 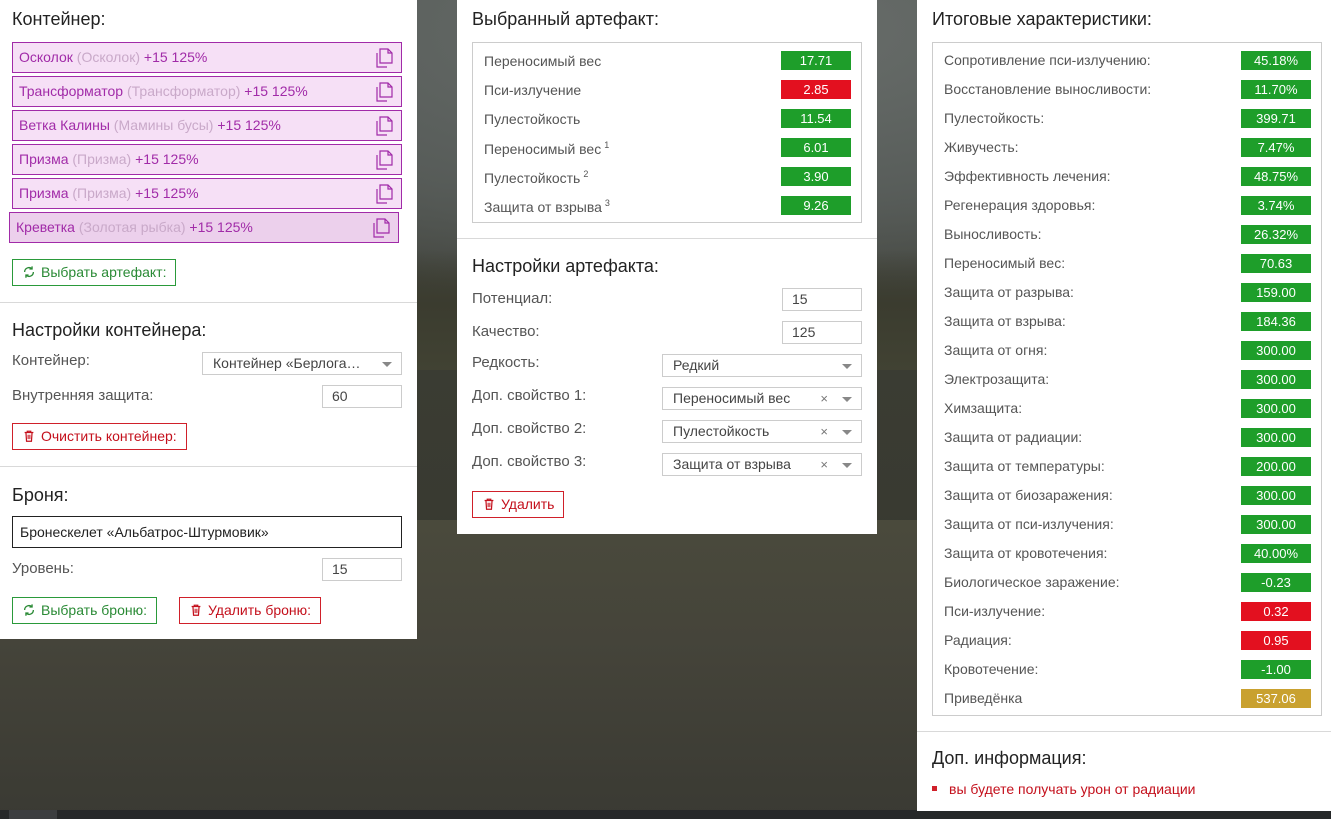 I want to click on armor-level-input: 15, so click(x=362, y=569).